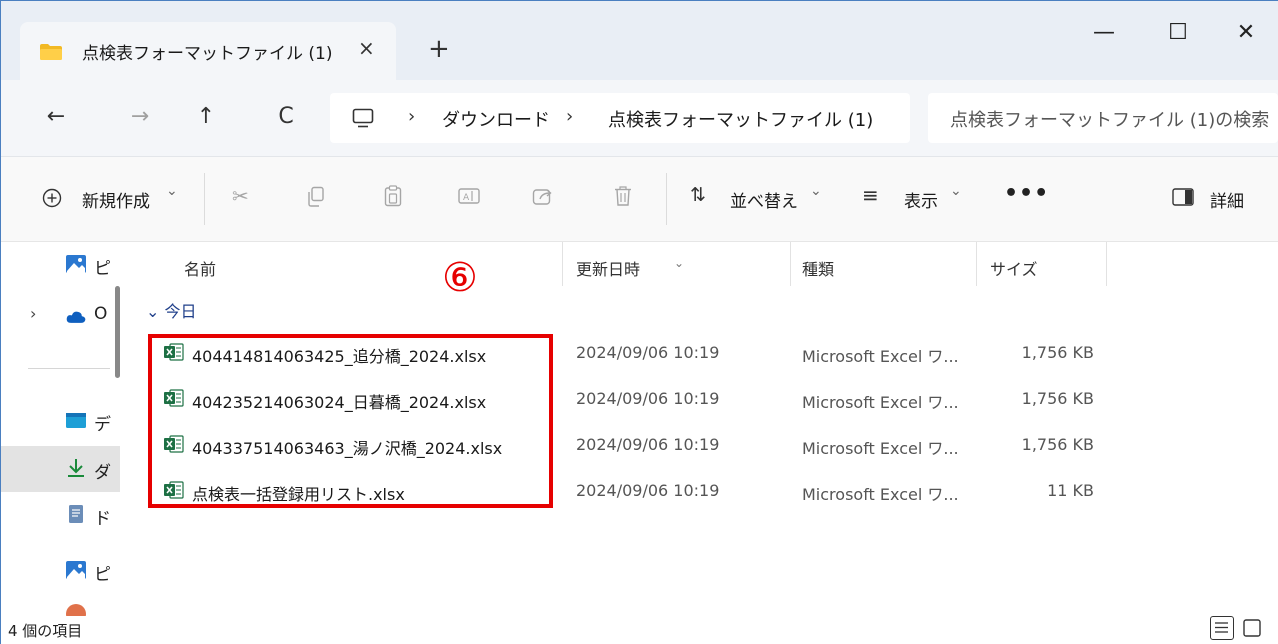 Image resolution: width=1278 pixels, height=644 pixels. What do you see at coordinates (543, 196) in the screenshot?
I see `share-icon` at bounding box center [543, 196].